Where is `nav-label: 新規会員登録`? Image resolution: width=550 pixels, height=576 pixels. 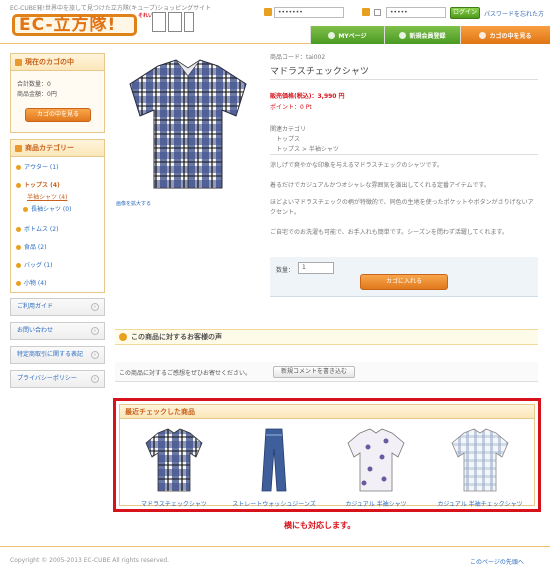
nav-label: 新規会員登録 is located at coordinates (427, 36).